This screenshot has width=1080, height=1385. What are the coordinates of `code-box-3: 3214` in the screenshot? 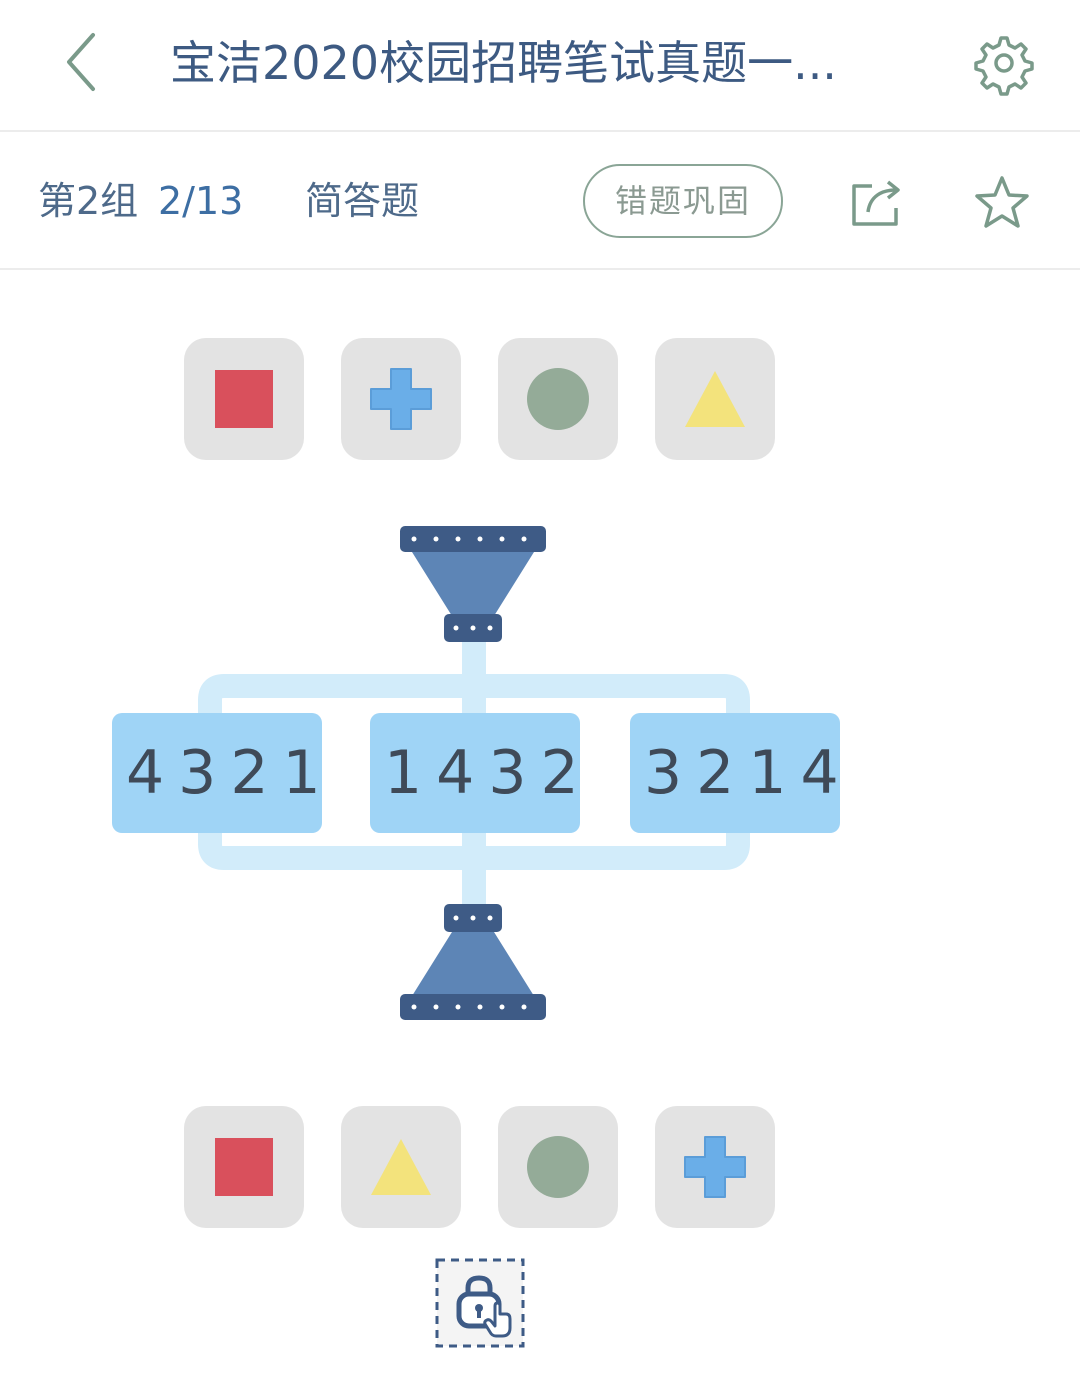 It's located at (735, 773).